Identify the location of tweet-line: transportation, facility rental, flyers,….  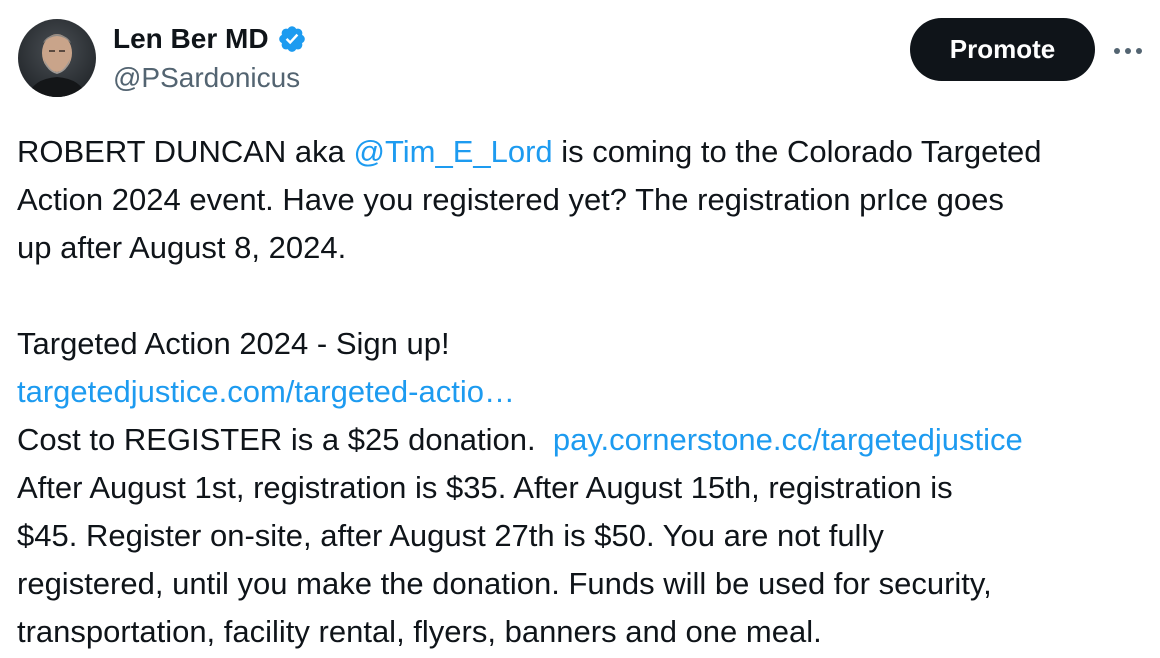
(419, 631).